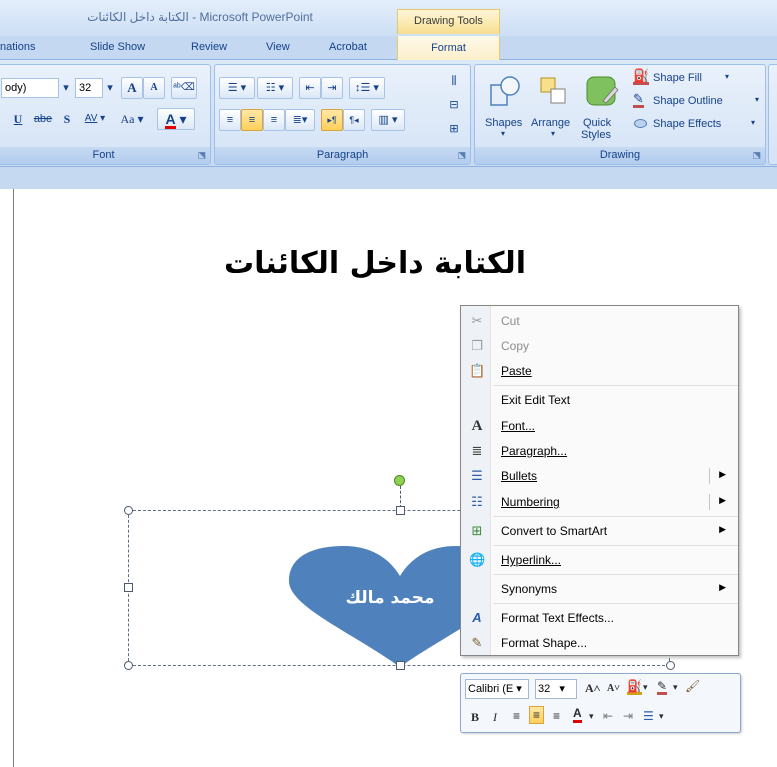 This screenshot has width=777, height=767. Describe the element at coordinates (602, 91) in the screenshot. I see `quick-styles-icon` at that location.